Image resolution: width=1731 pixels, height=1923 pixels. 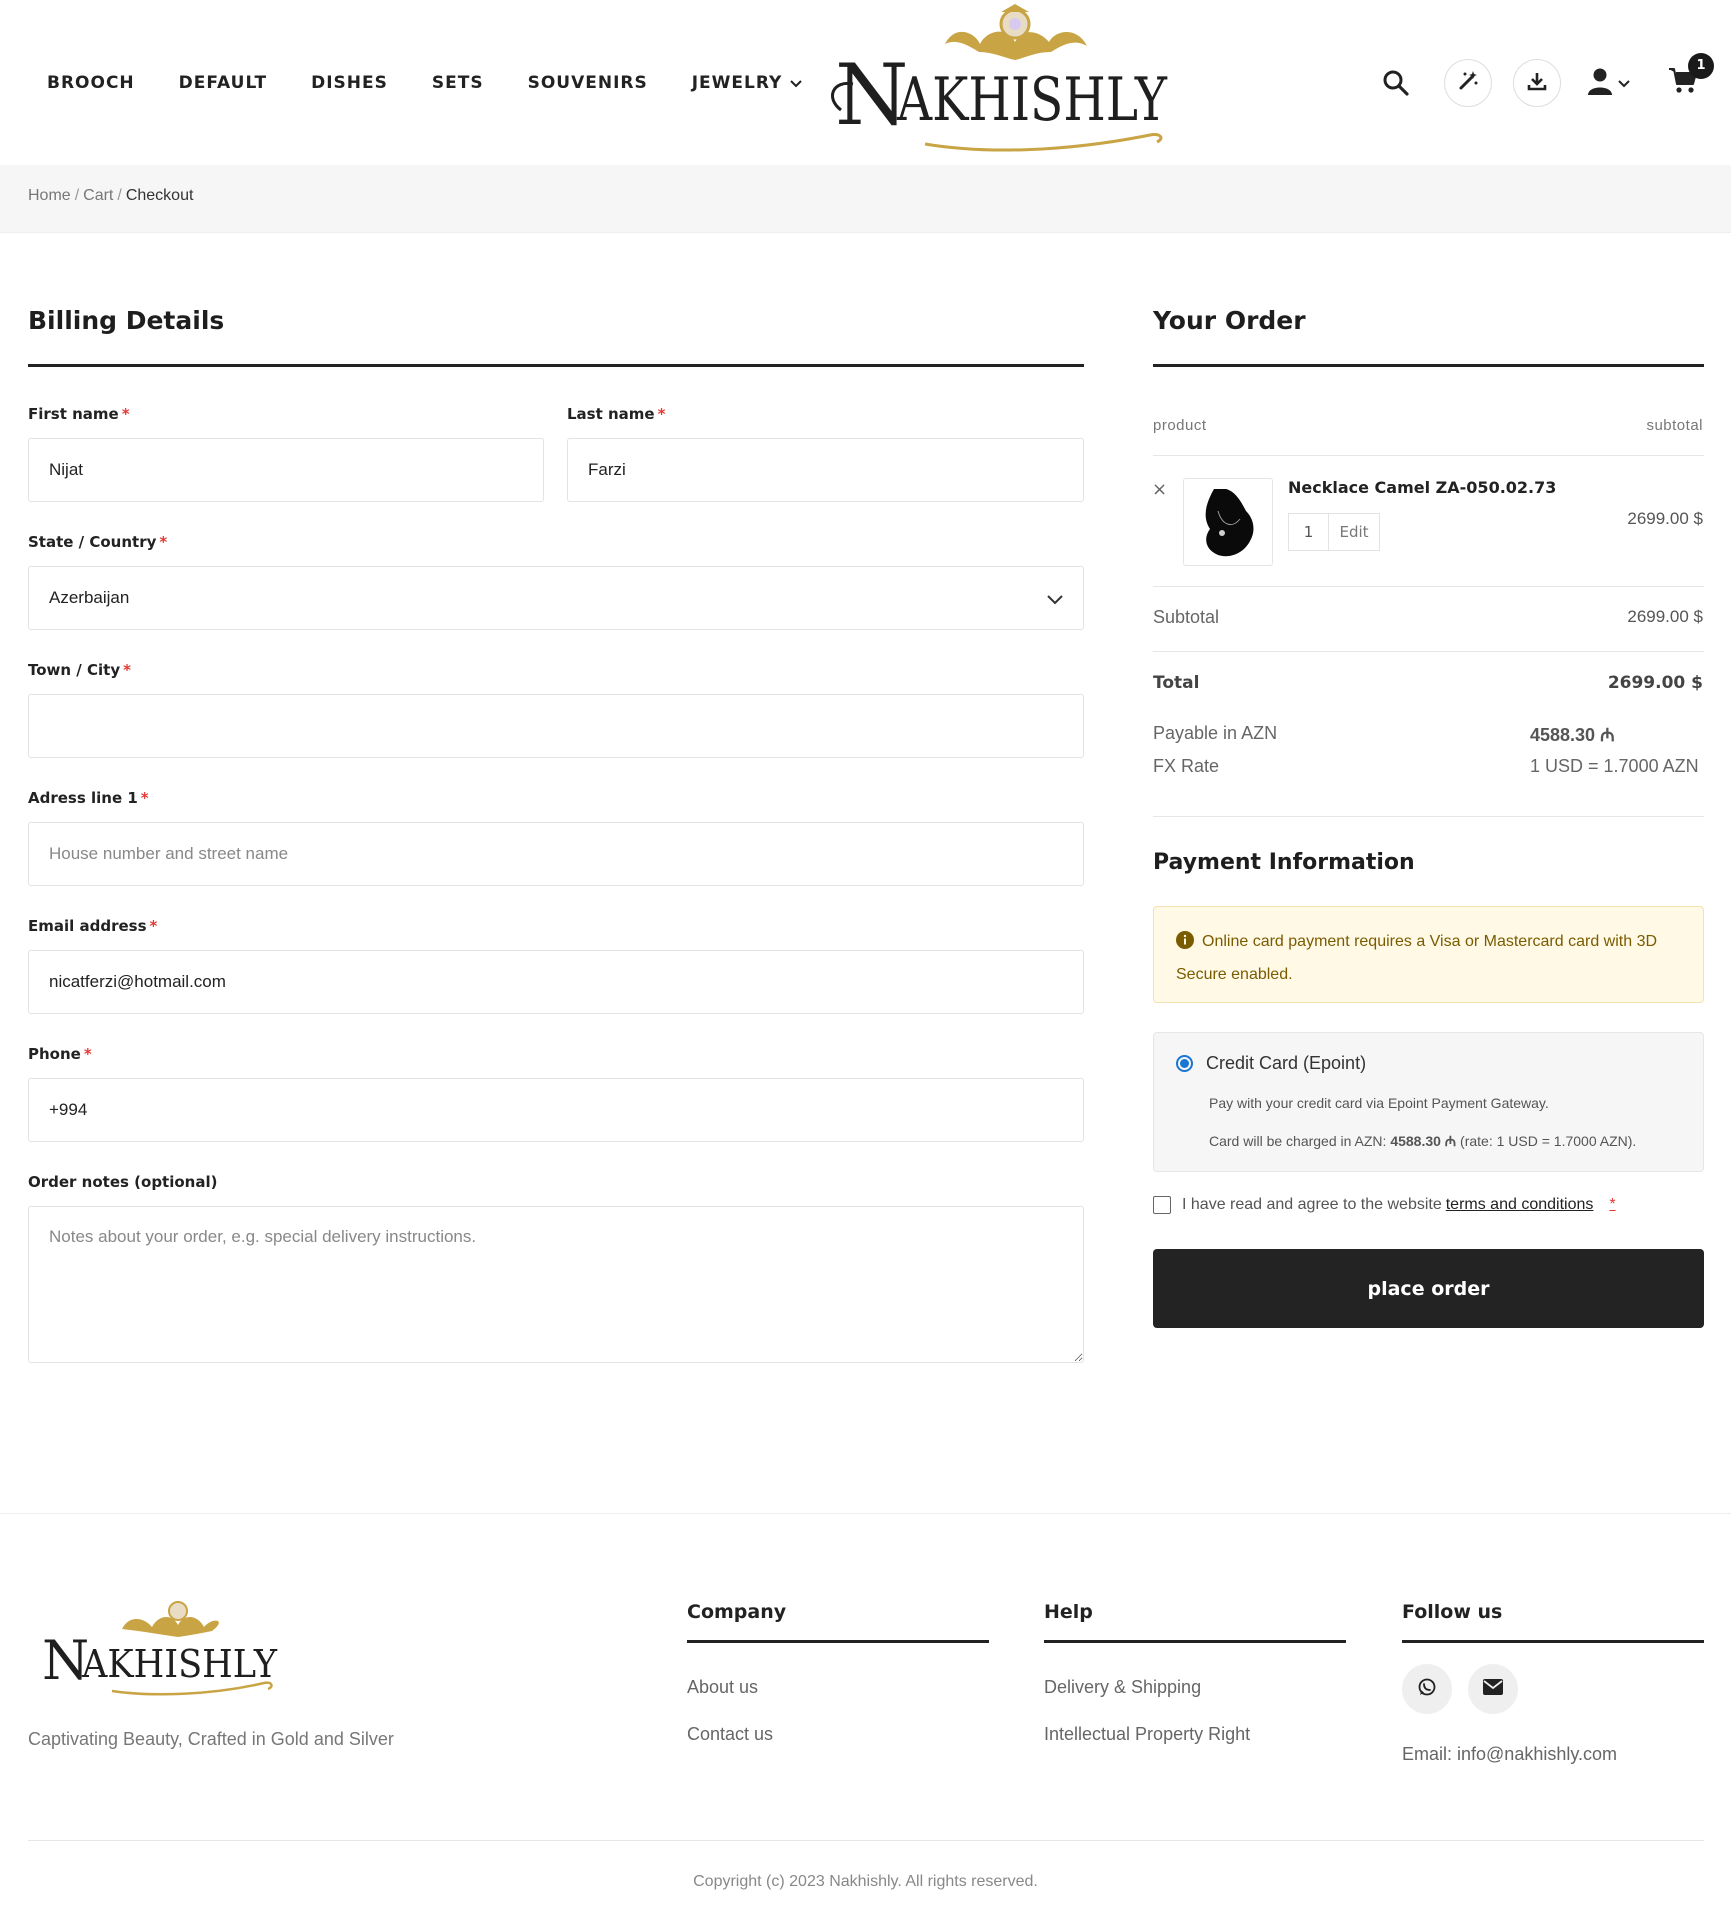 I want to click on breadcrumb: Home / Cart / Checkout, so click(x=110, y=196).